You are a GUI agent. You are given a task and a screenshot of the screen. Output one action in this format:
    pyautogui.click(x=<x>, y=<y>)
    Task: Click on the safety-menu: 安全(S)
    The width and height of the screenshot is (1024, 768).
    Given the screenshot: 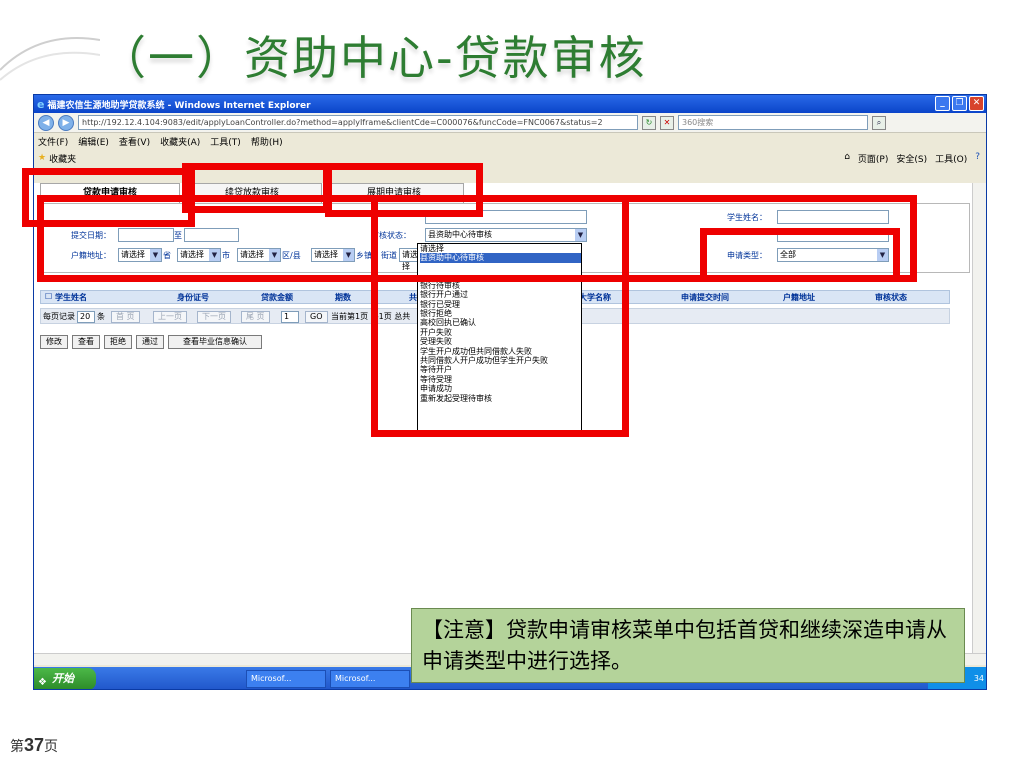 What is the action you would take?
    pyautogui.click(x=911, y=158)
    